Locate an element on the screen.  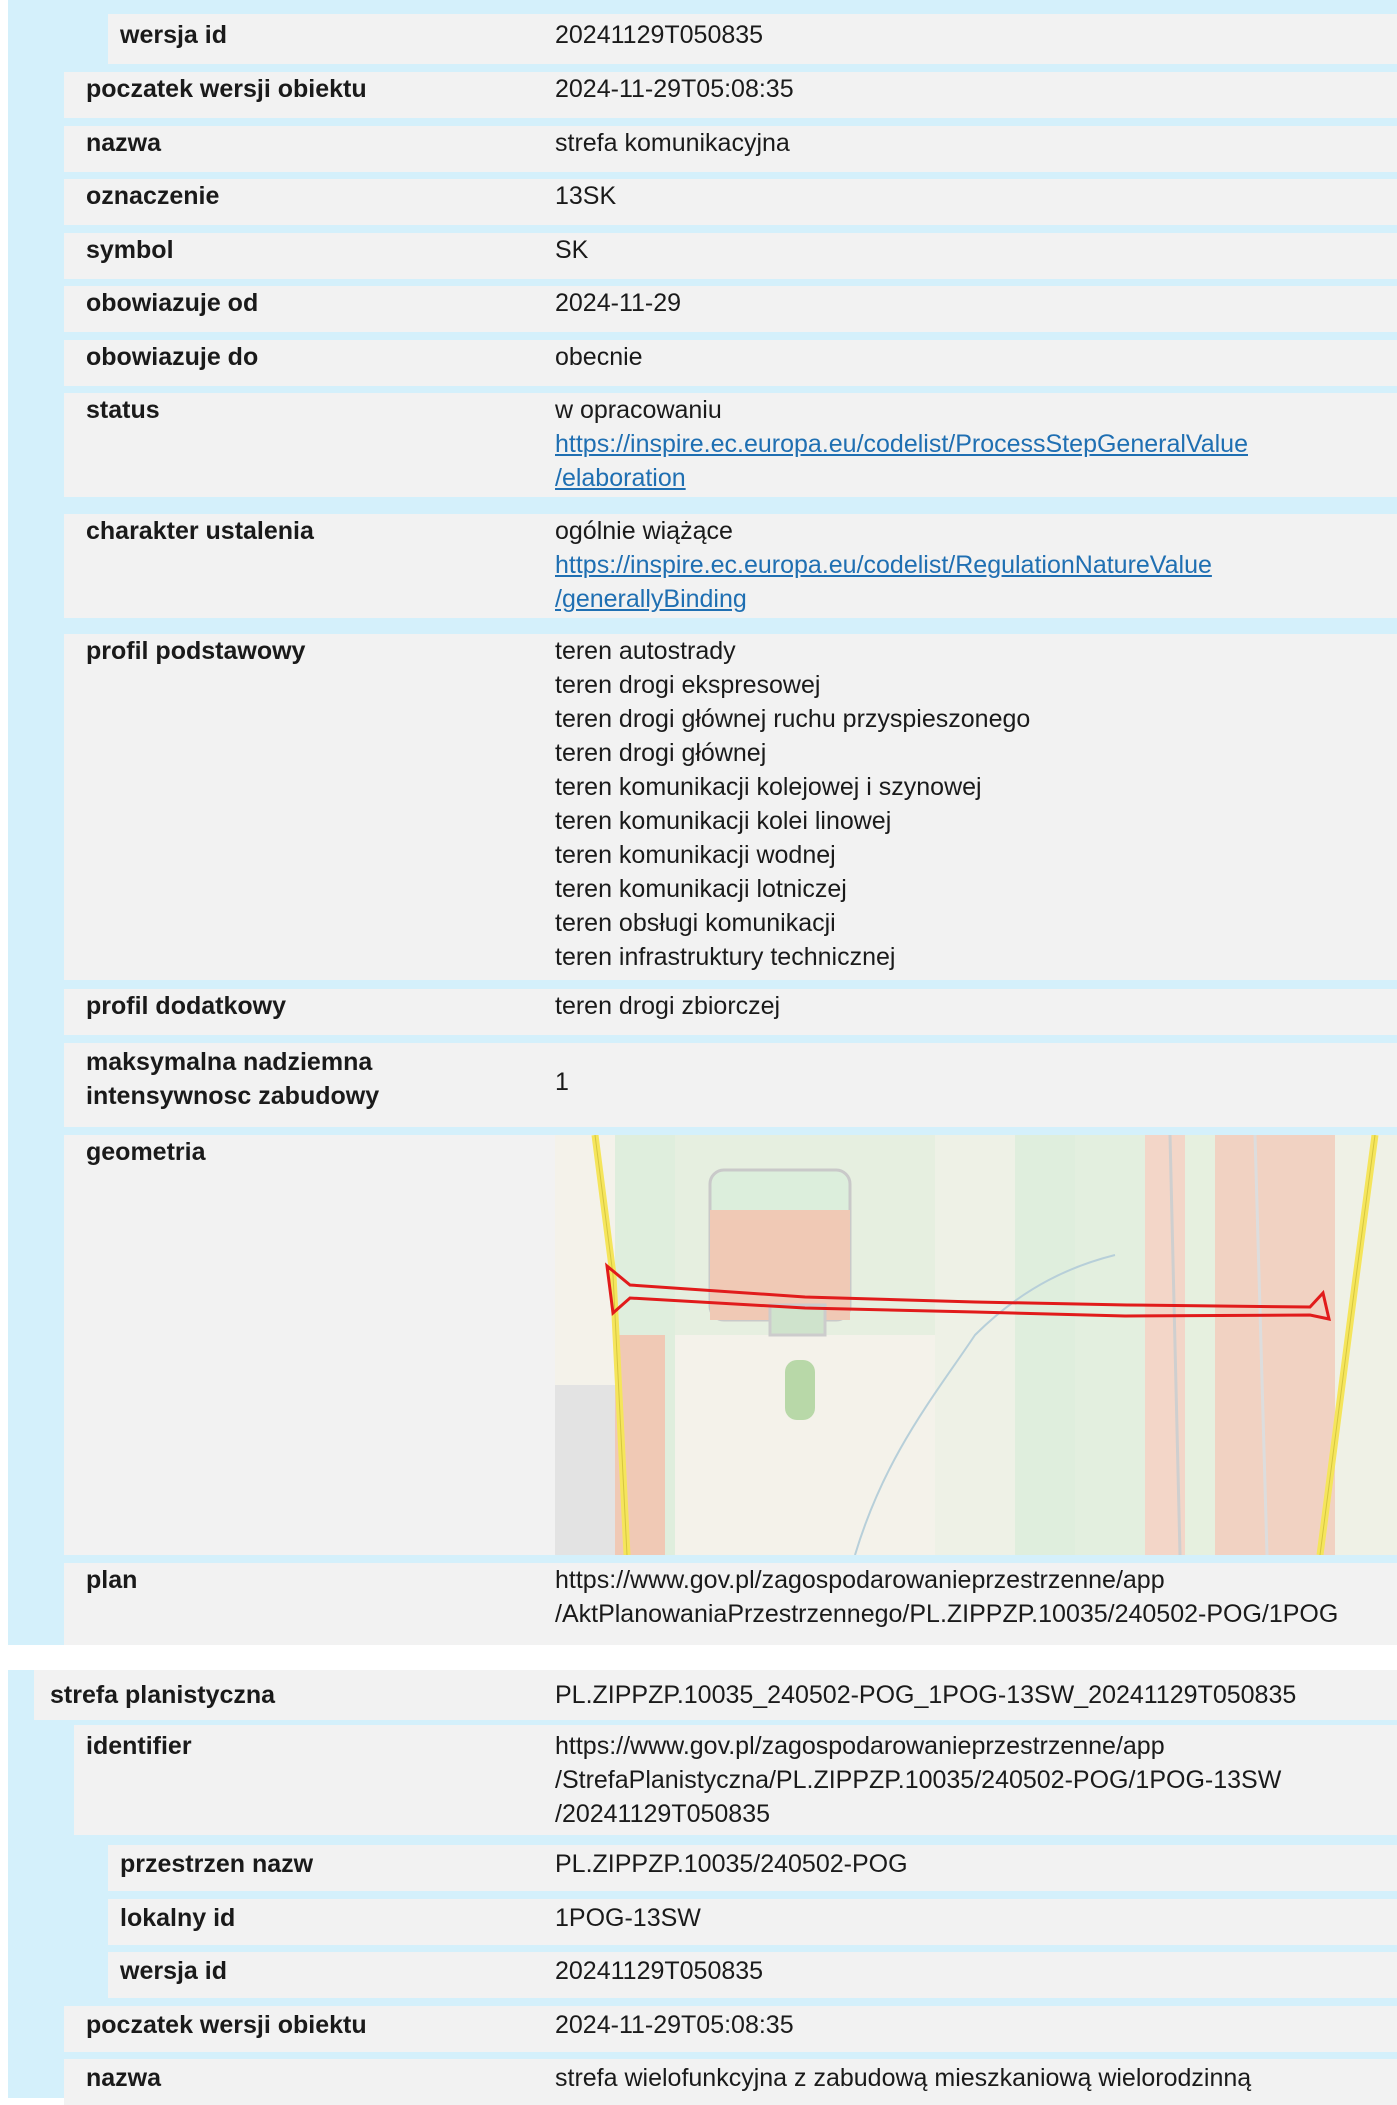
row-oznaczenie: oznaczenie 13SK is located at coordinates (730, 202).